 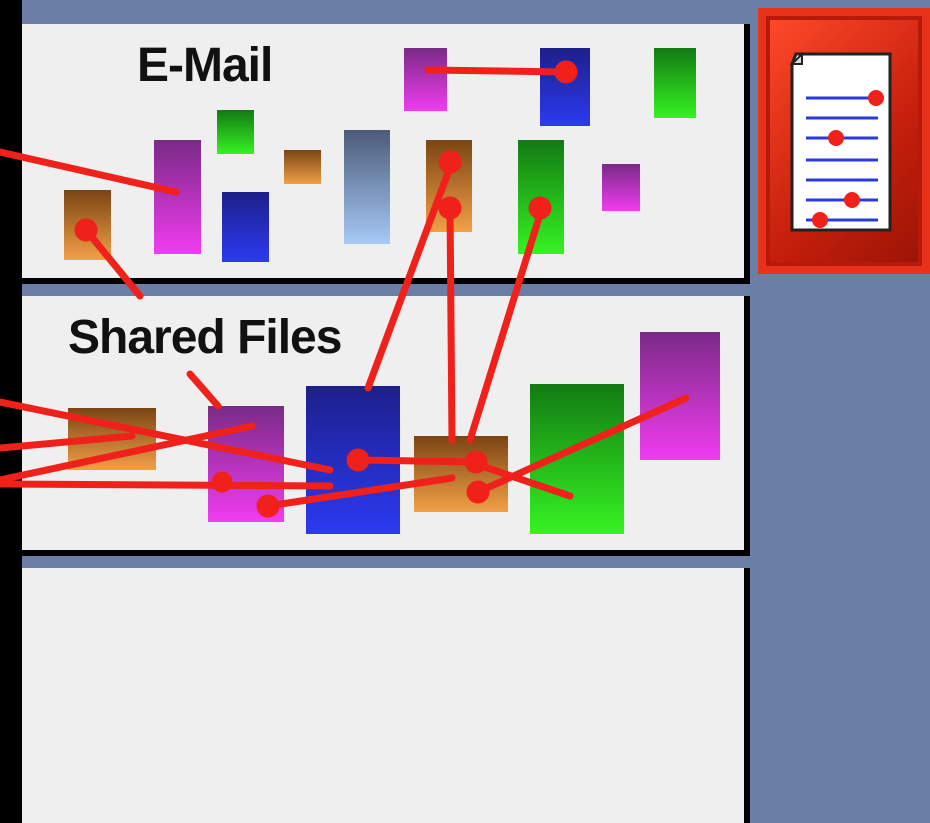 I want to click on document-settings-button, so click(x=844, y=141).